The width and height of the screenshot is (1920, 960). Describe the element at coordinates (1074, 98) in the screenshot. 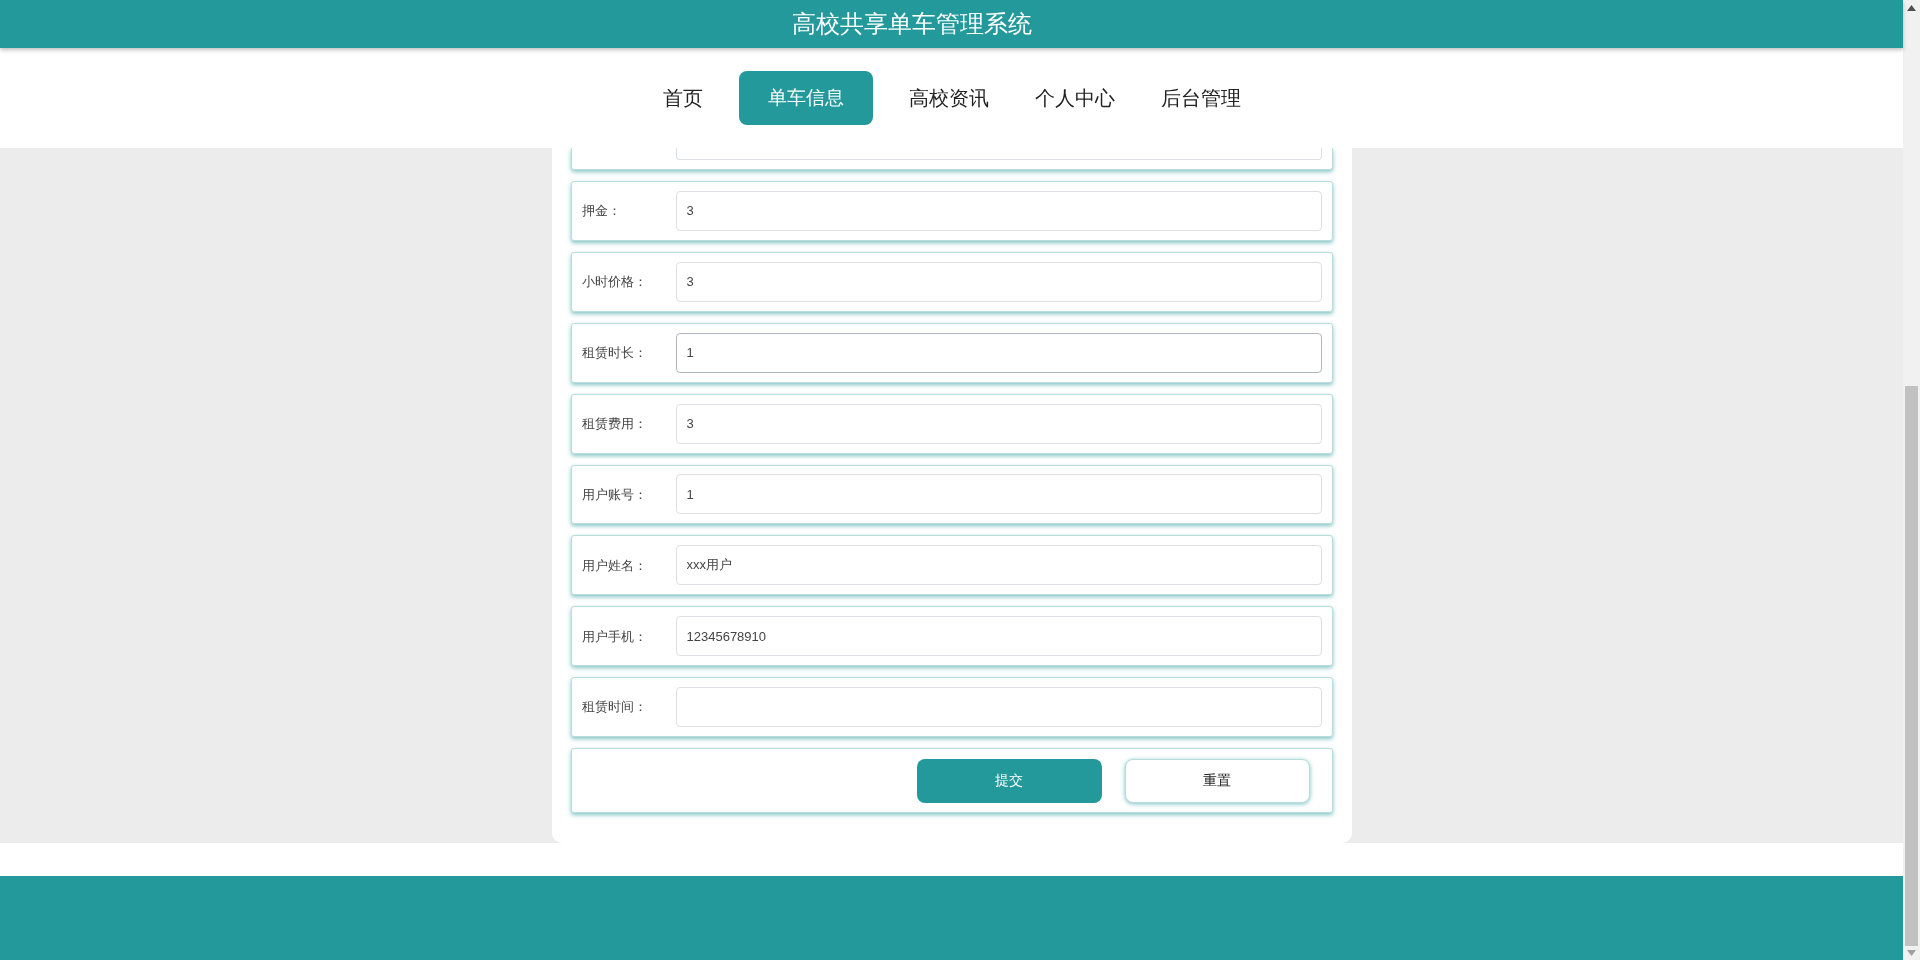

I see `nav-tab: 个人中心` at that location.